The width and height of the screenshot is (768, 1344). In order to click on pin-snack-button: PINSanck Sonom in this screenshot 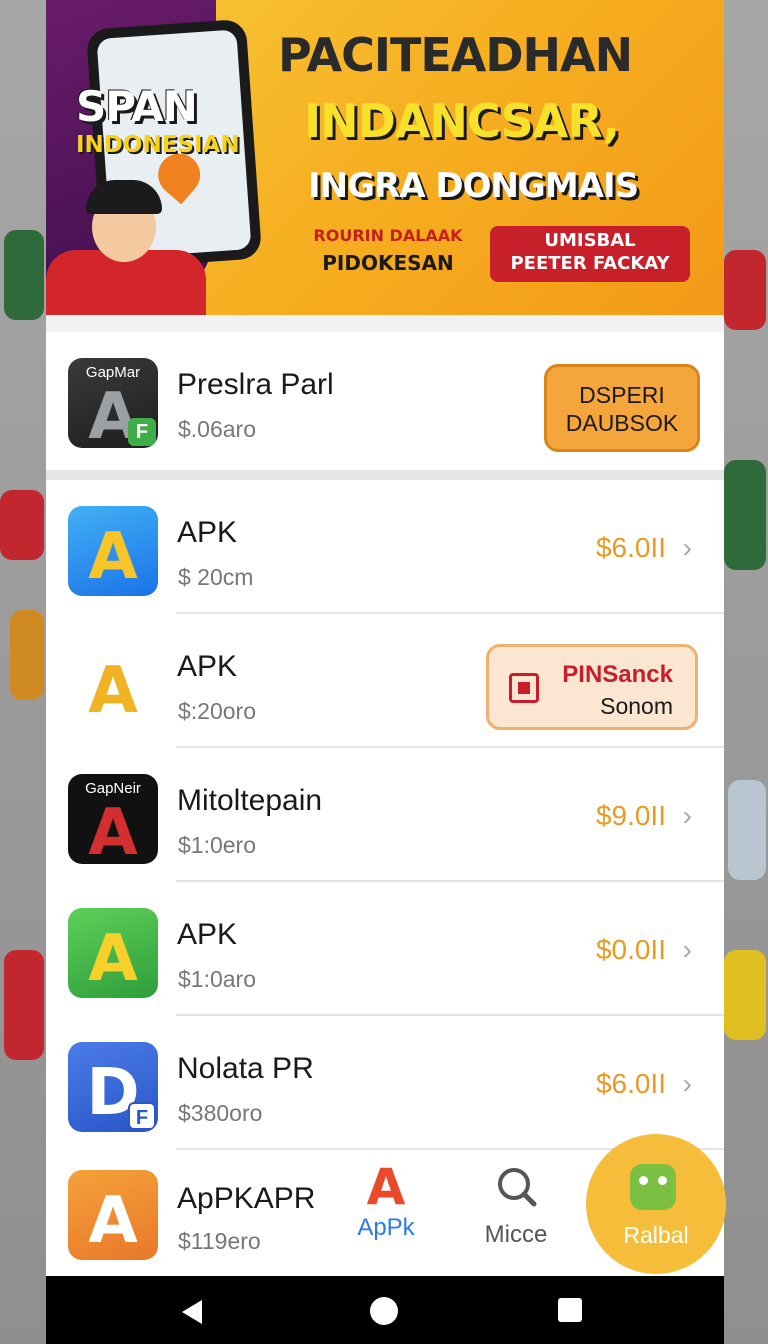, I will do `click(592, 687)`.